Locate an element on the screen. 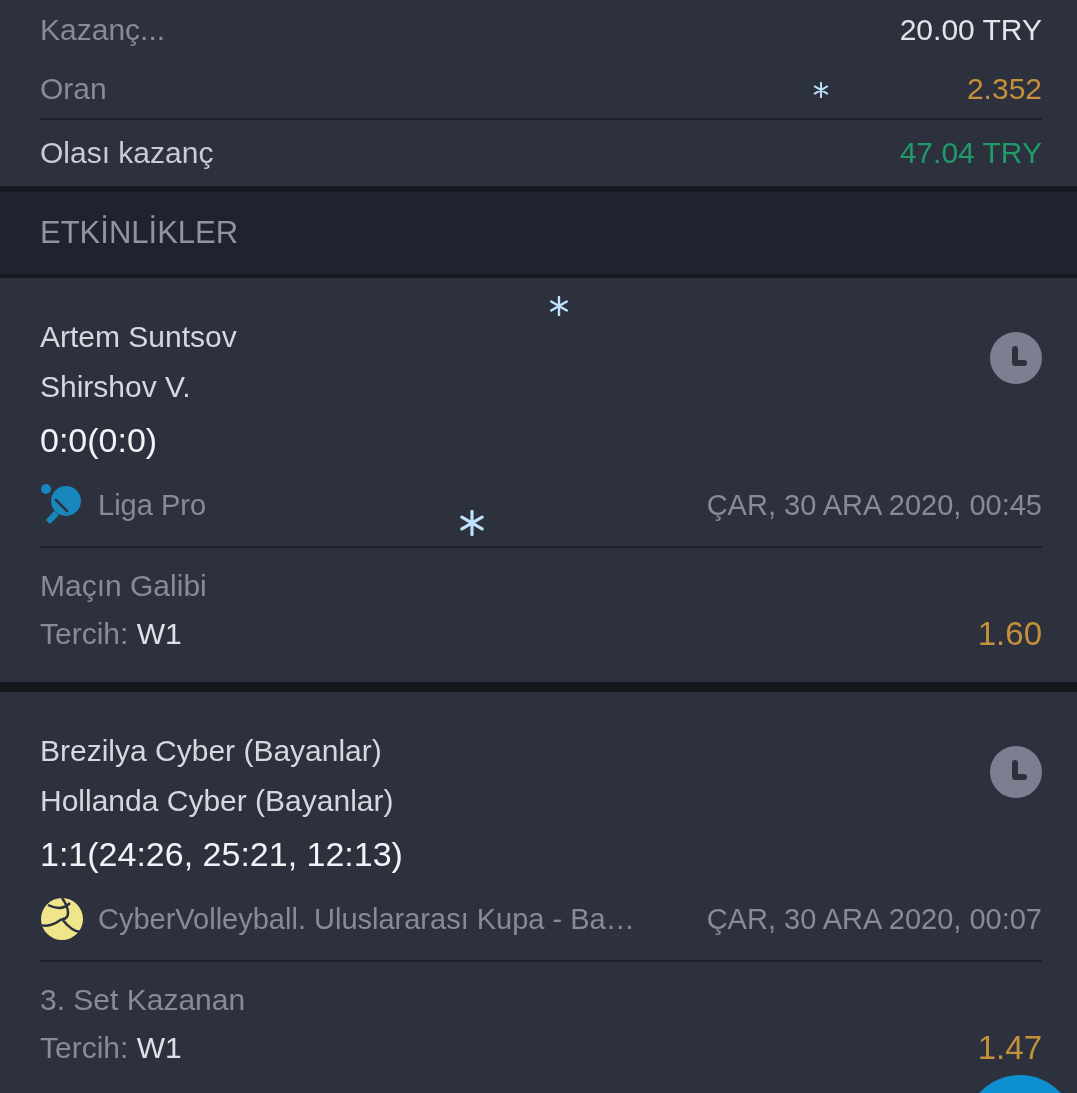  bet-odds: 1.47 is located at coordinates (1009, 1048).